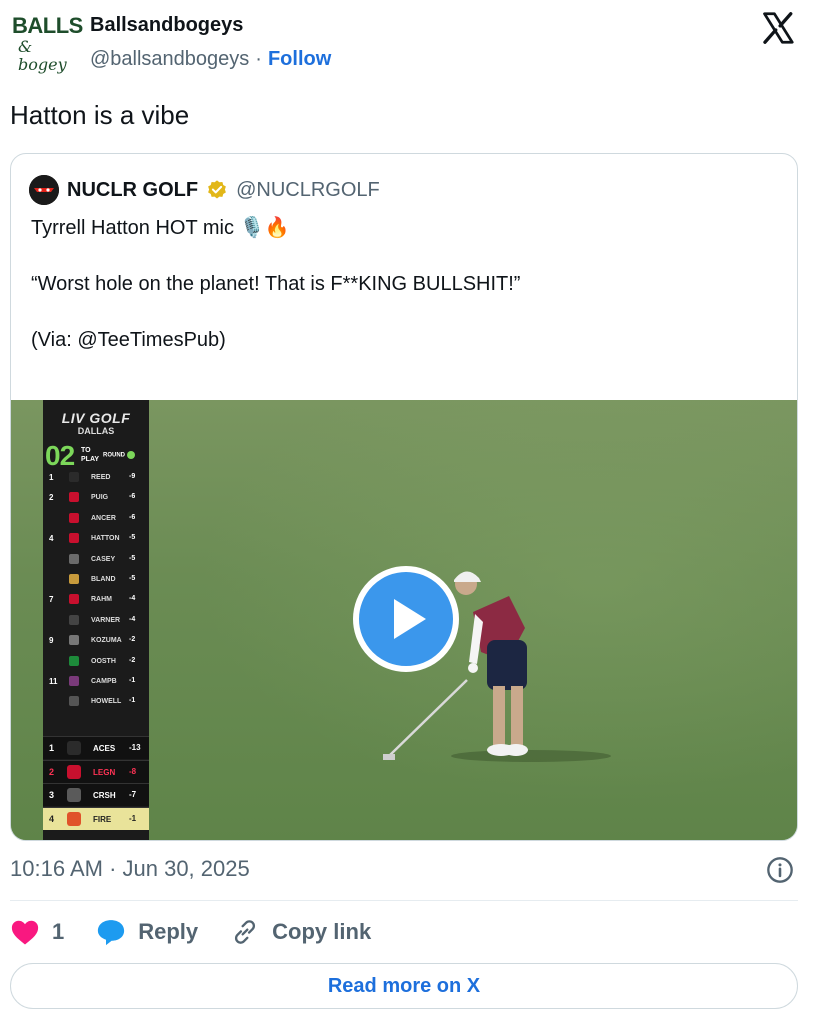 This screenshot has width=818, height=1024. I want to click on verified-badge-icon, so click(217, 189).